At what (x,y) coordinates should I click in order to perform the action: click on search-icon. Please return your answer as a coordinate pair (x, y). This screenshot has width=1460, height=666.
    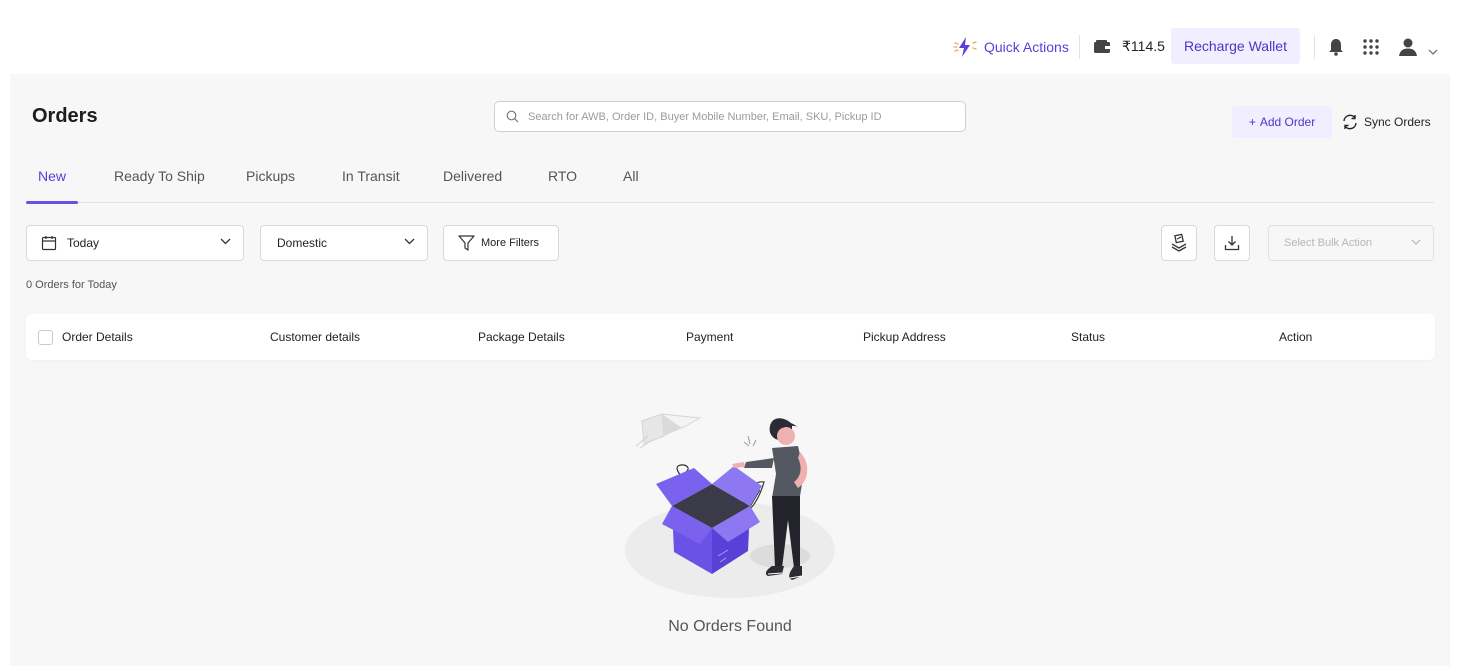
    Looking at the image, I should click on (512, 116).